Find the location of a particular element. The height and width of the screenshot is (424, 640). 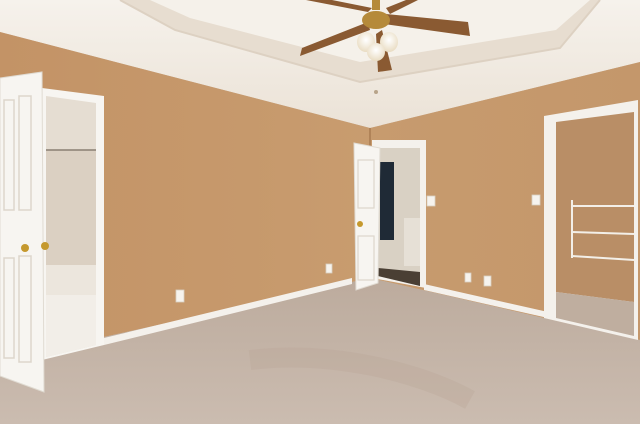

hall-cabinet is located at coordinates (412, 242).